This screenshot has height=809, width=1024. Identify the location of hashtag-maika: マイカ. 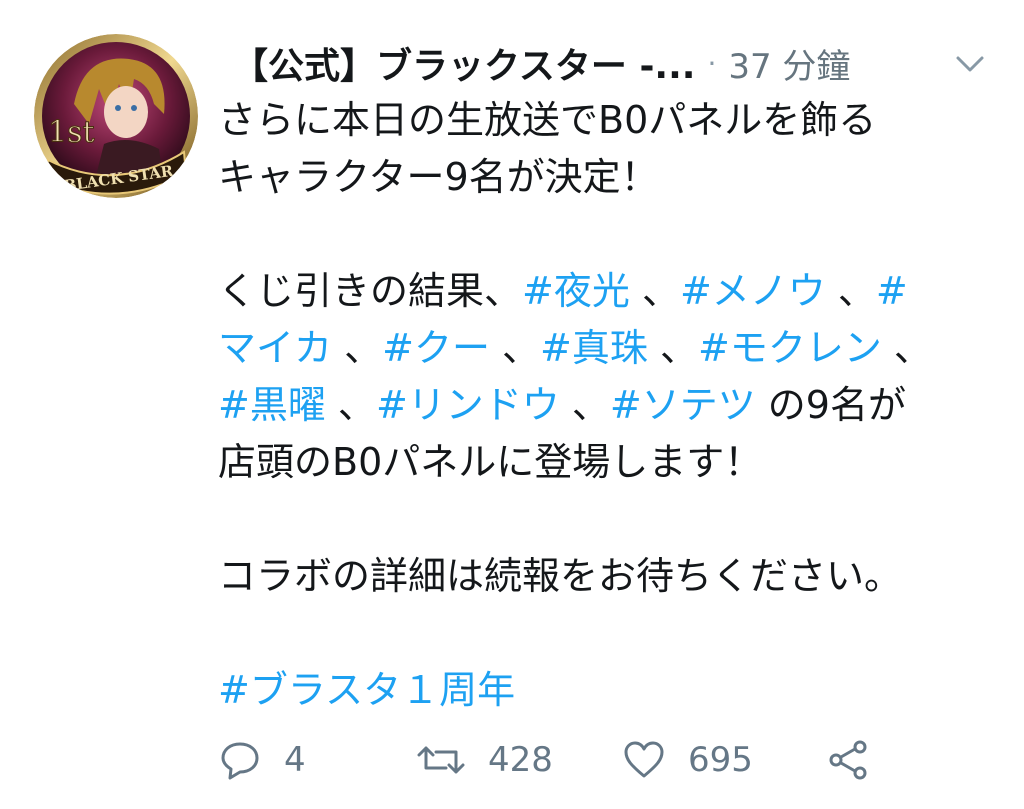
(275, 348).